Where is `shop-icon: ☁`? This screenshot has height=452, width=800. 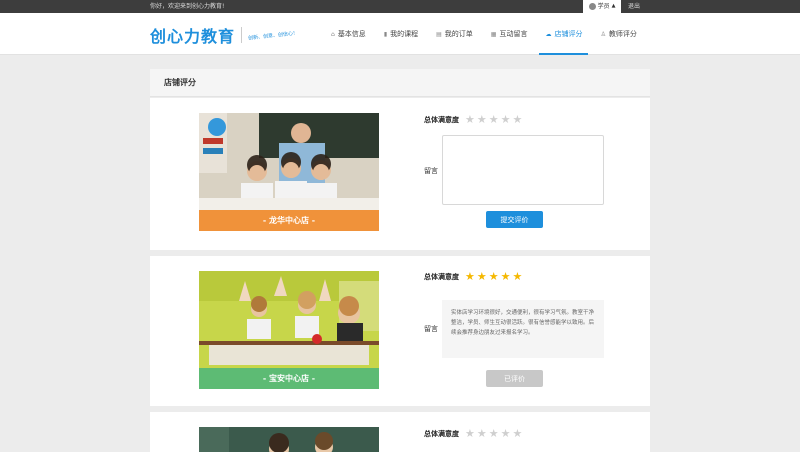 shop-icon: ☁ is located at coordinates (548, 34).